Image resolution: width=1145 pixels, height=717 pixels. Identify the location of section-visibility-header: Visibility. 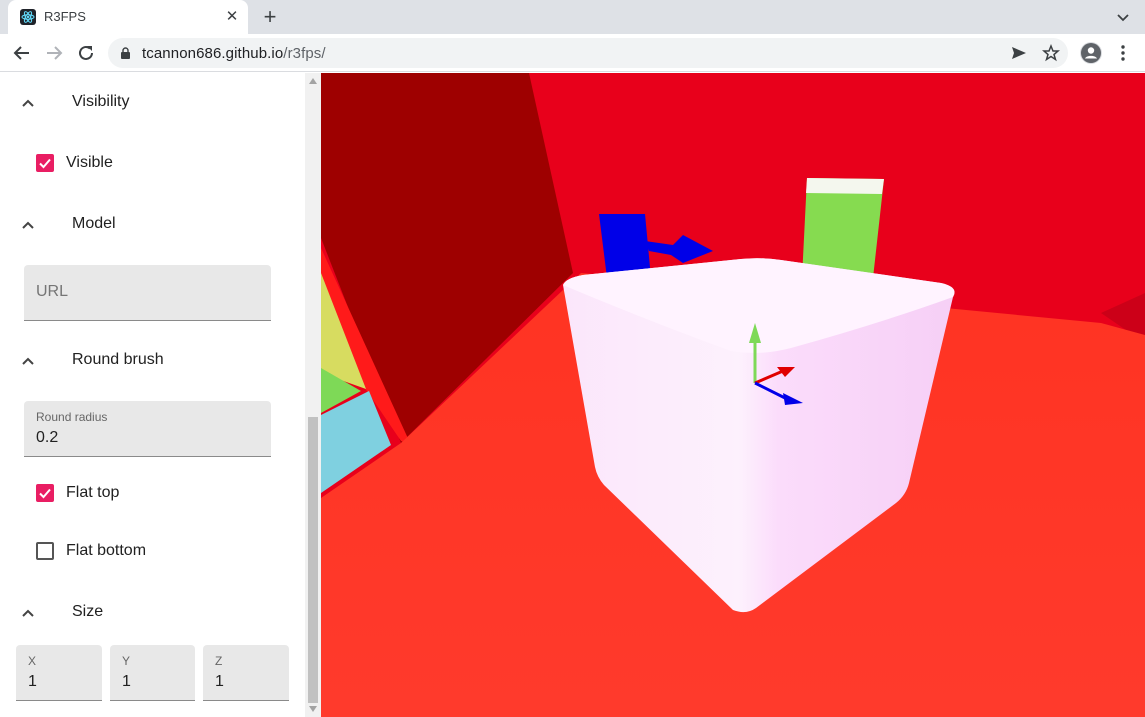
(152, 103).